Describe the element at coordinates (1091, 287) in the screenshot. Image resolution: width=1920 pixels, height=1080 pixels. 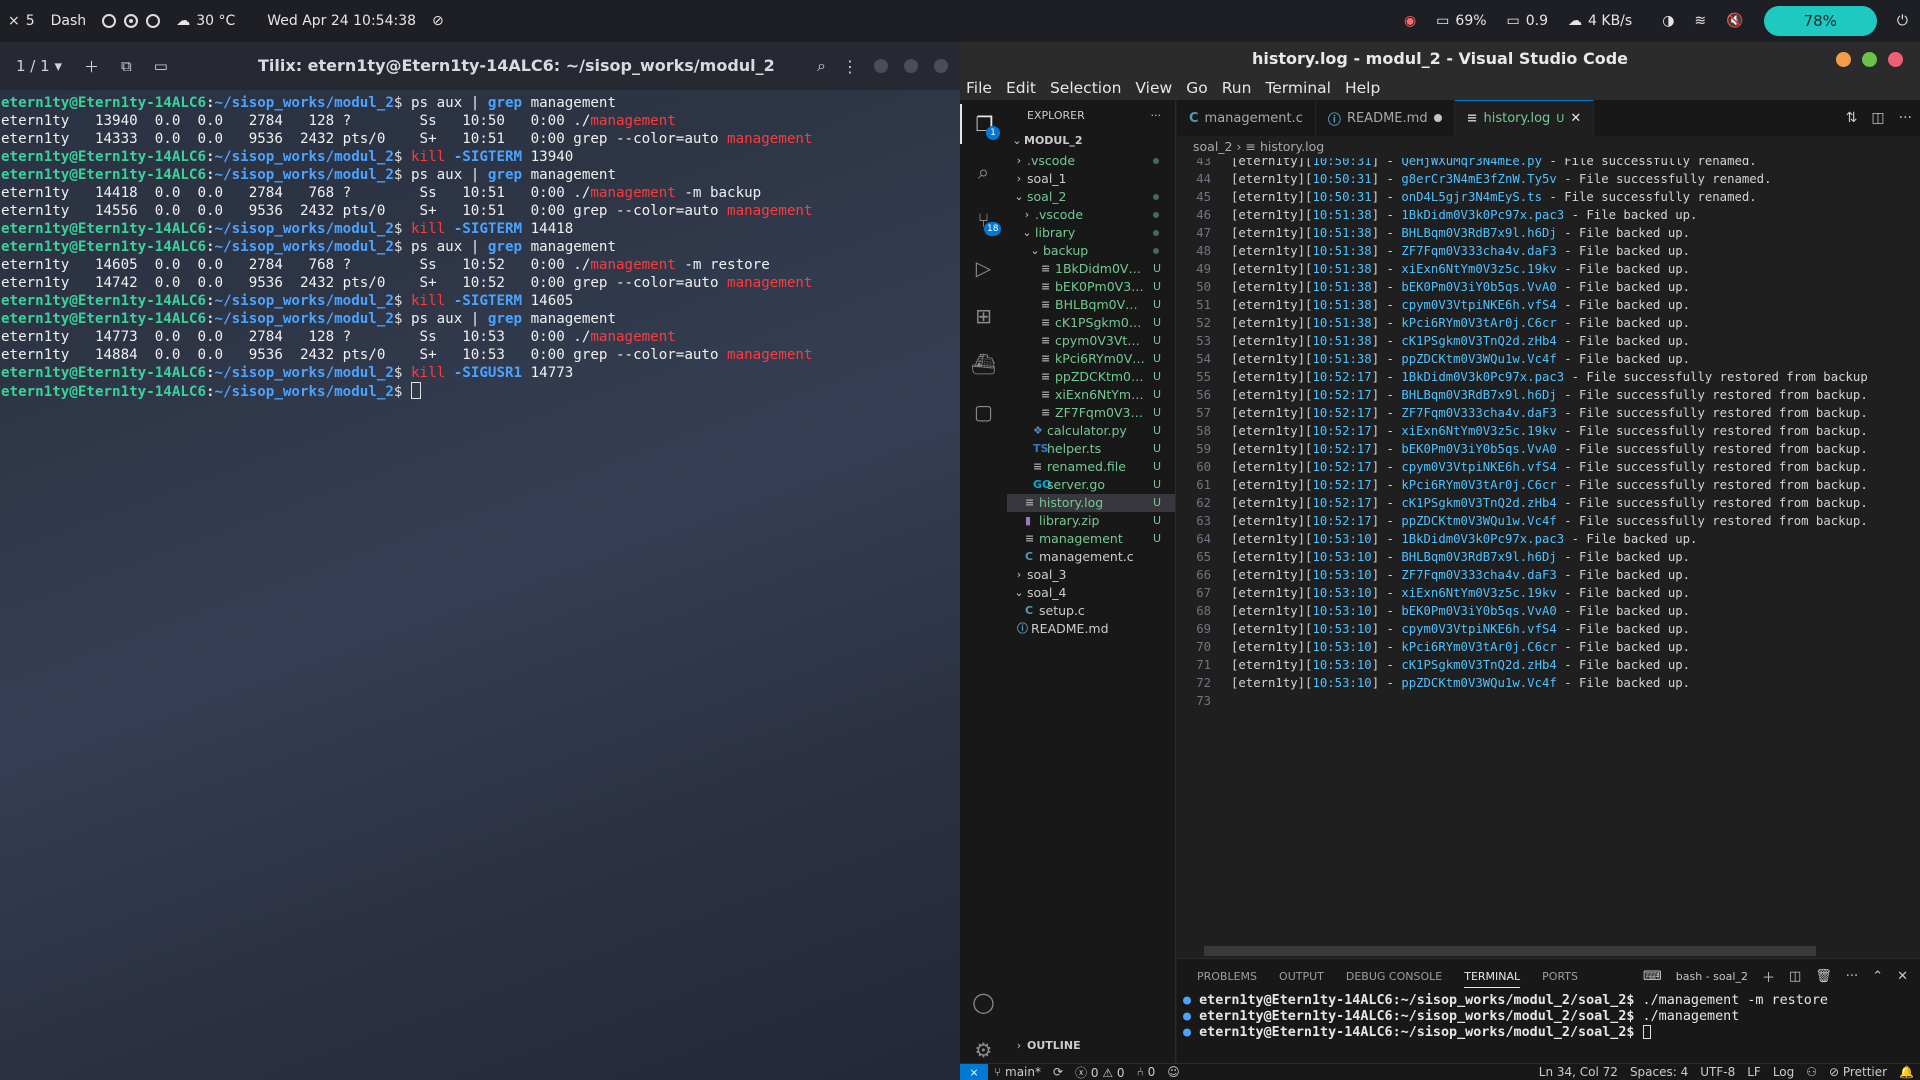
I see `tree-file: ≡ bEK0Pm0V3iY0b5qs.VvA0 U` at that location.